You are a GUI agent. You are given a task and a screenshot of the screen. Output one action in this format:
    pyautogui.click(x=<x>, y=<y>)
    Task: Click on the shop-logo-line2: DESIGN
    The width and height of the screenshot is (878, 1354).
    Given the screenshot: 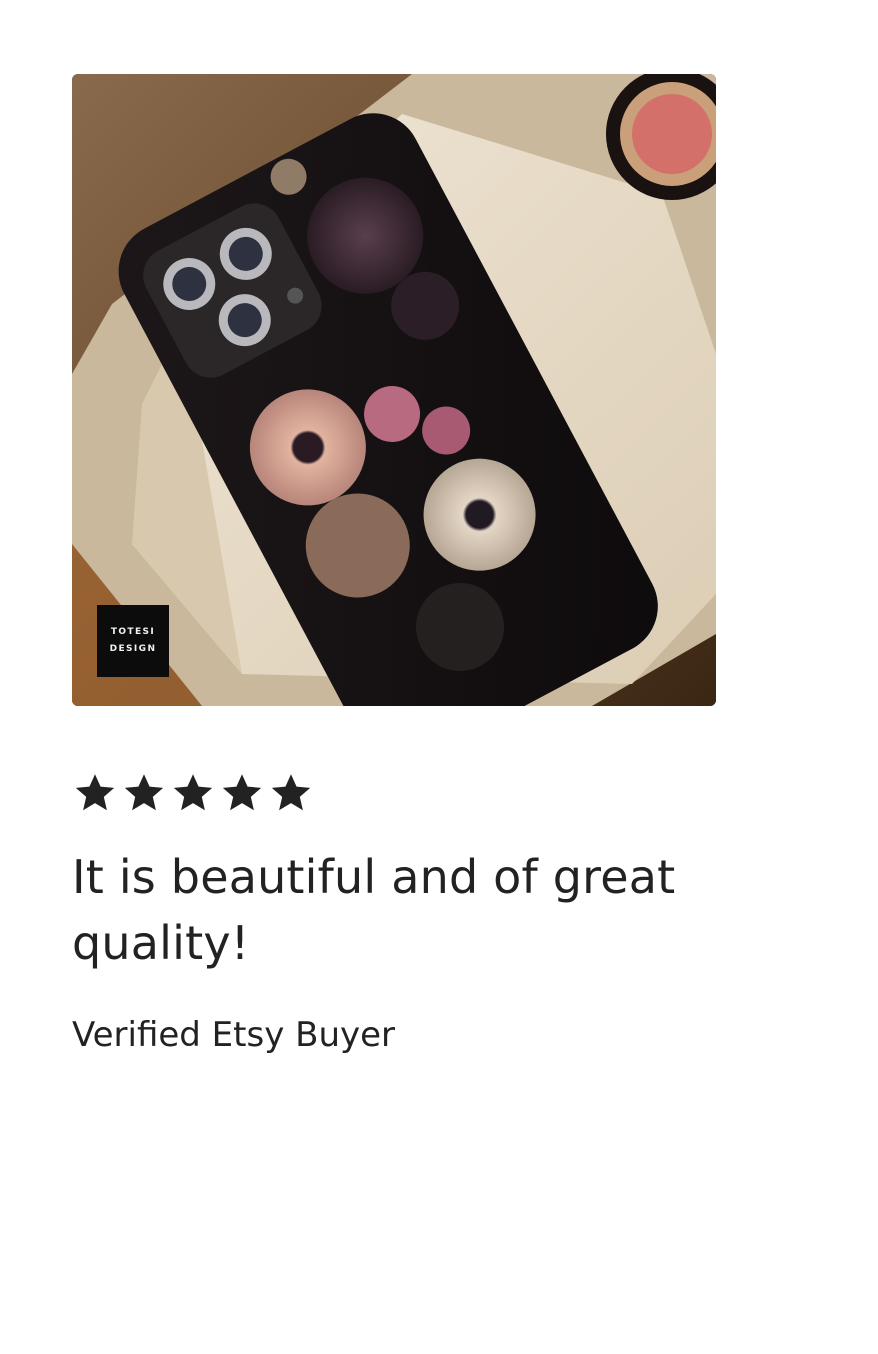 What is the action you would take?
    pyautogui.click(x=133, y=649)
    